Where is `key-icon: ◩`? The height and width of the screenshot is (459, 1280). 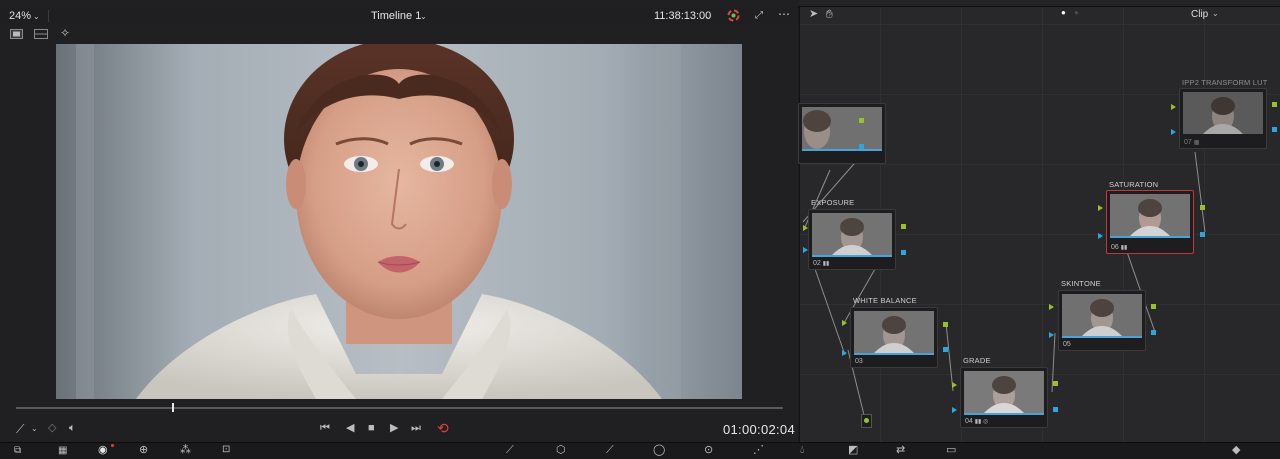 key-icon: ◩ is located at coordinates (853, 450).